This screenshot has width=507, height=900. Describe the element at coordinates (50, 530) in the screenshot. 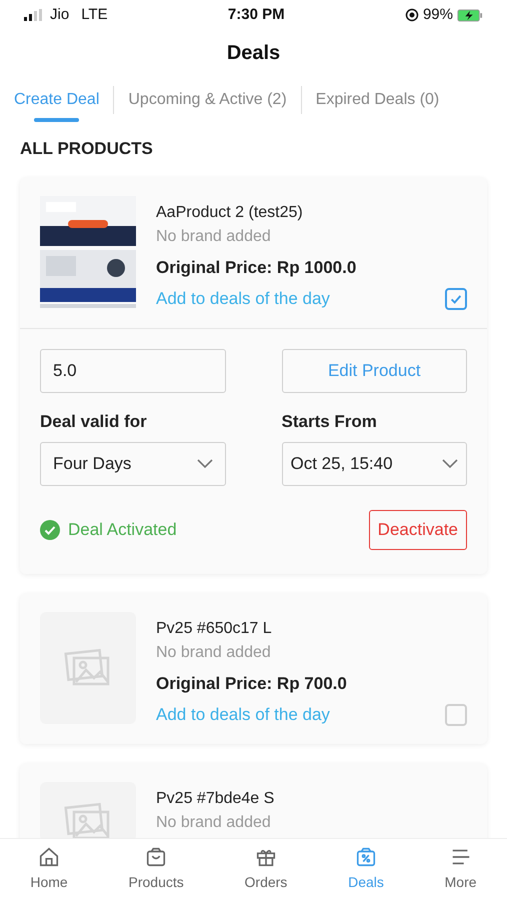

I see `check-circle-icon` at that location.